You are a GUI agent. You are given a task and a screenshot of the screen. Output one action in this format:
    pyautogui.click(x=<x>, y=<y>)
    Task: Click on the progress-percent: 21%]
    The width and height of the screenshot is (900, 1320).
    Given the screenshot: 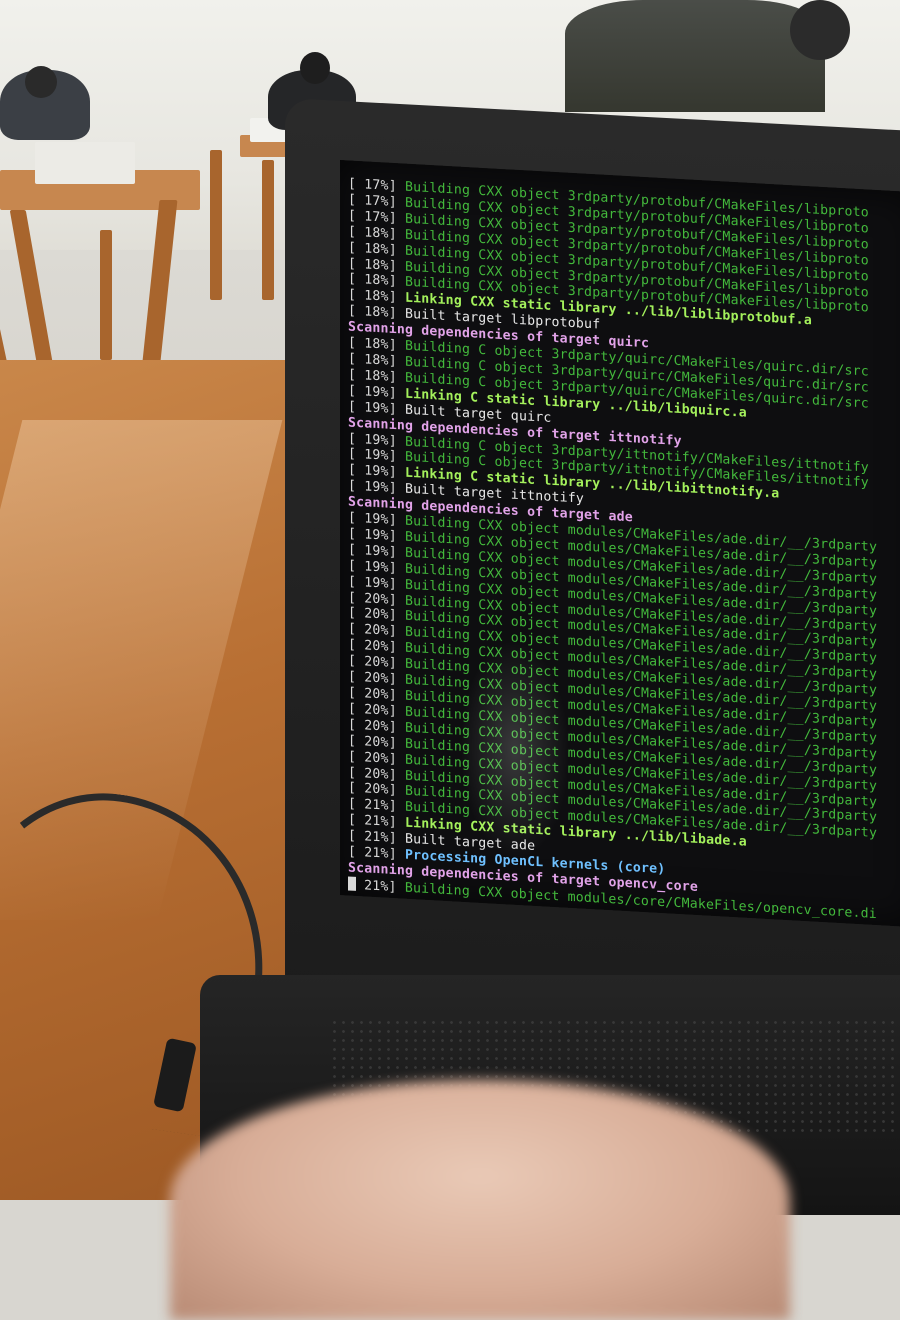 What is the action you would take?
    pyautogui.click(x=372, y=886)
    